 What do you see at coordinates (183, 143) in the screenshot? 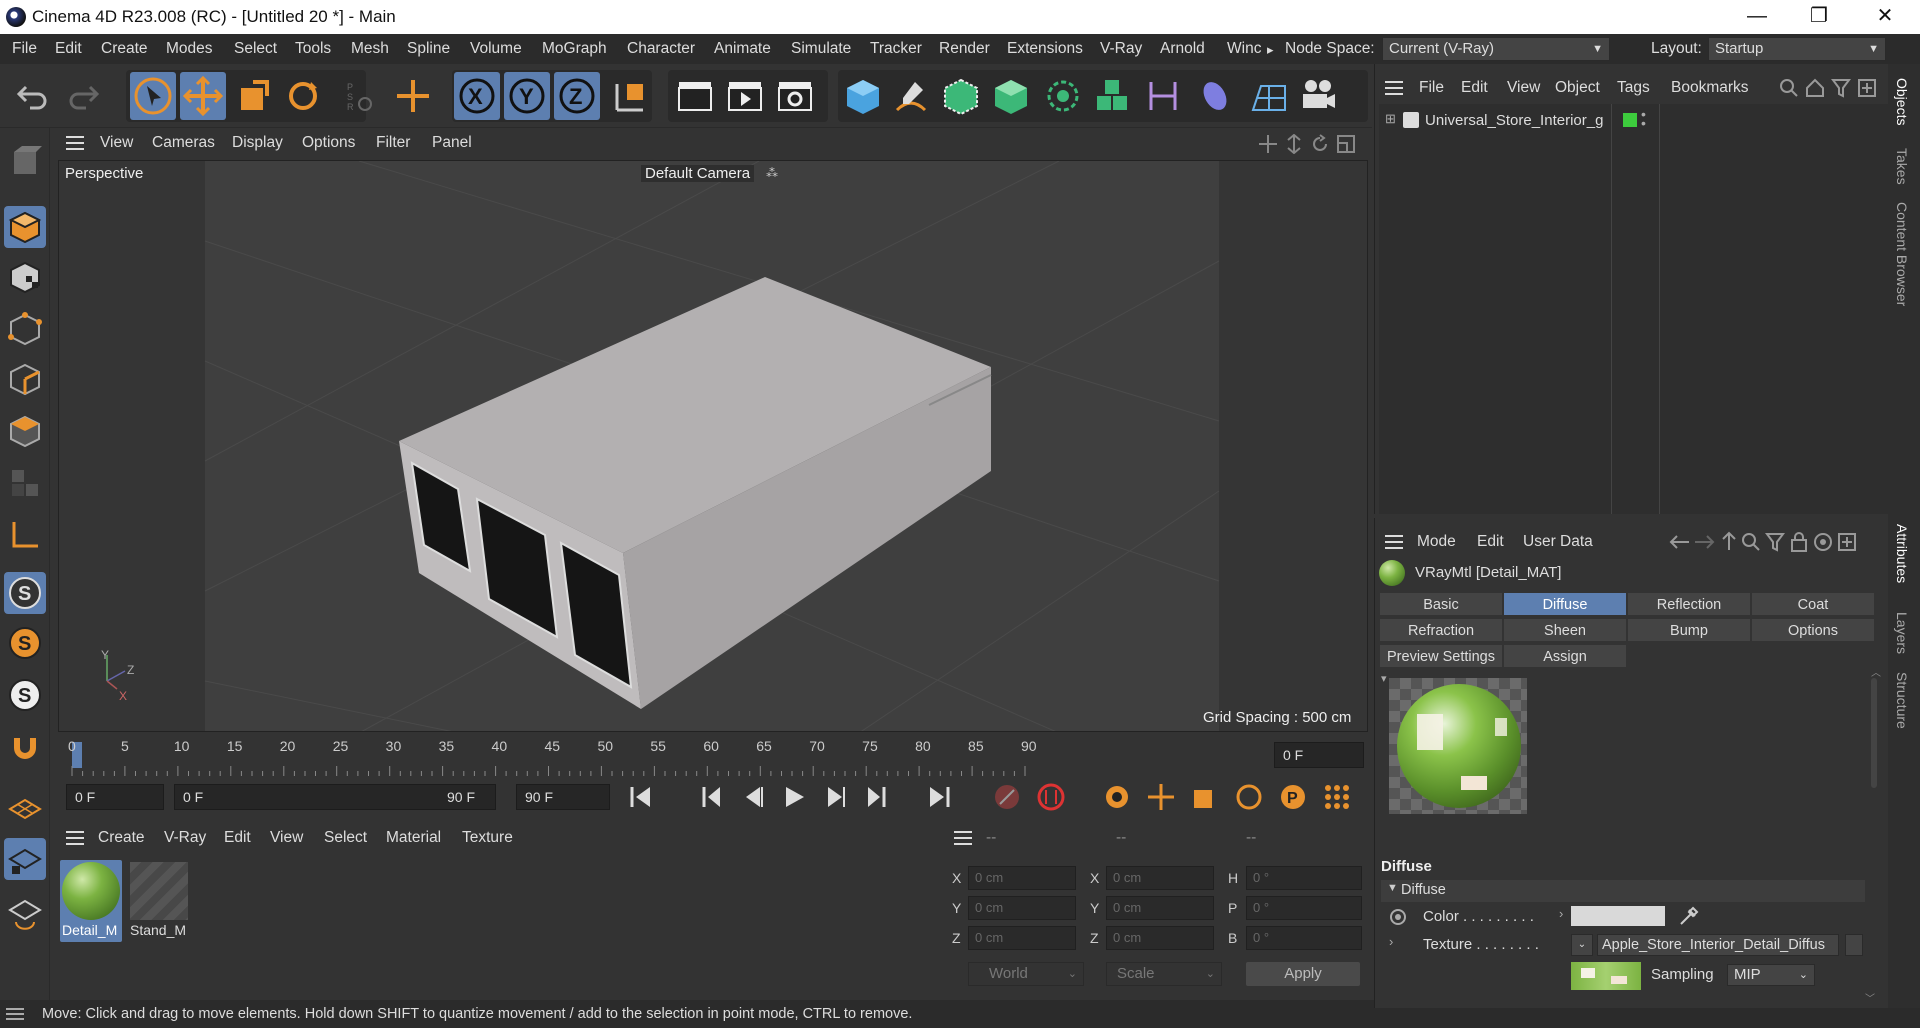
I see `viewport-menu-cameras: Cameras` at bounding box center [183, 143].